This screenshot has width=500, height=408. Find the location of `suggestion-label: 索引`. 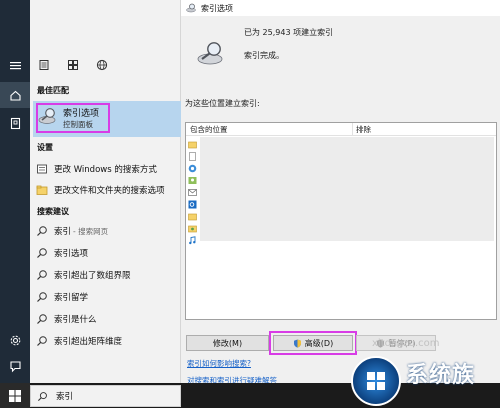

suggestion-label: 索引 is located at coordinates (63, 232).